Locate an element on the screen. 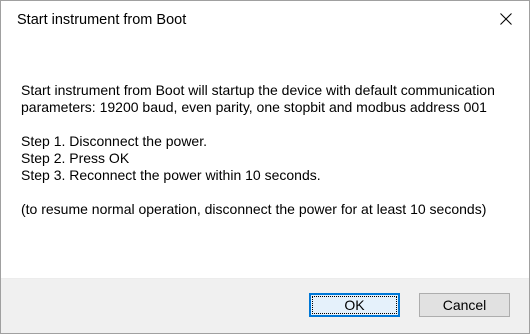  step-1-text: Step 1. Disconnect the power. is located at coordinates (114, 141).